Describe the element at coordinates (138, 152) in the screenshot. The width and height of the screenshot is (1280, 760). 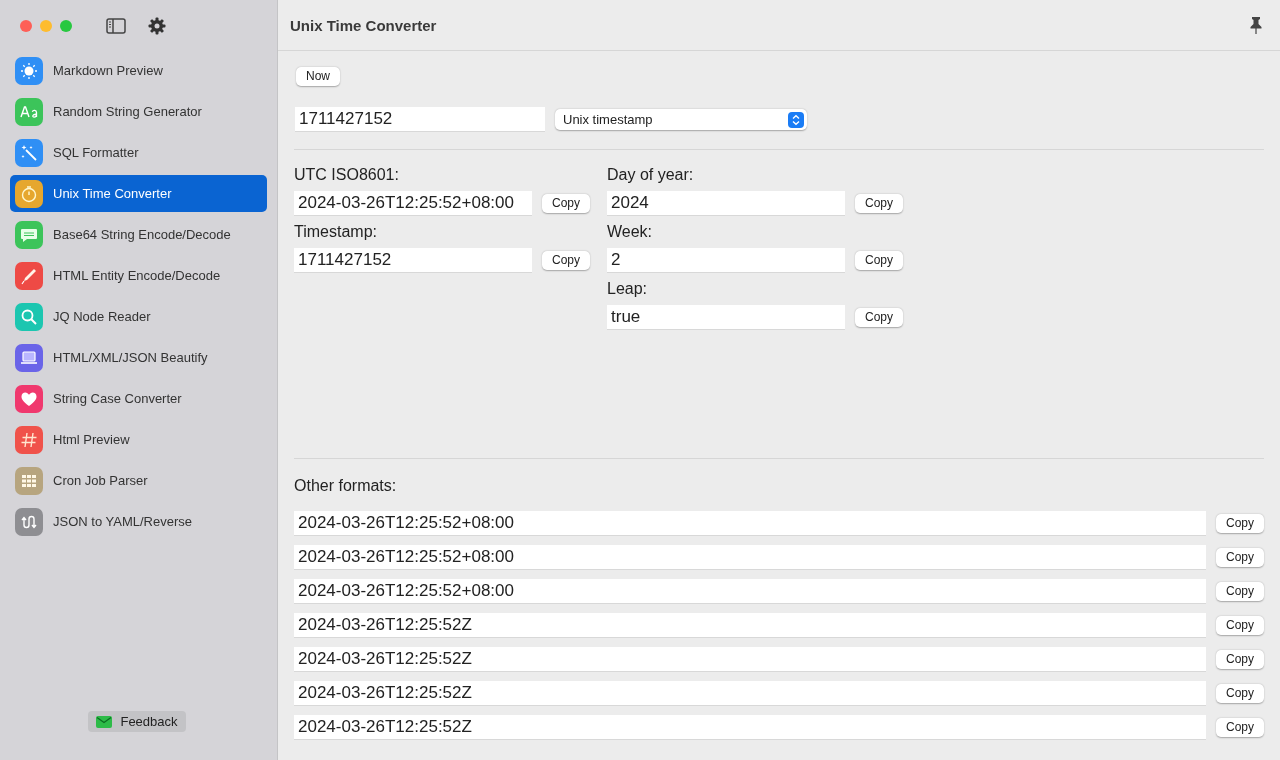
I see `sidebar-item: SQL Formatter` at that location.